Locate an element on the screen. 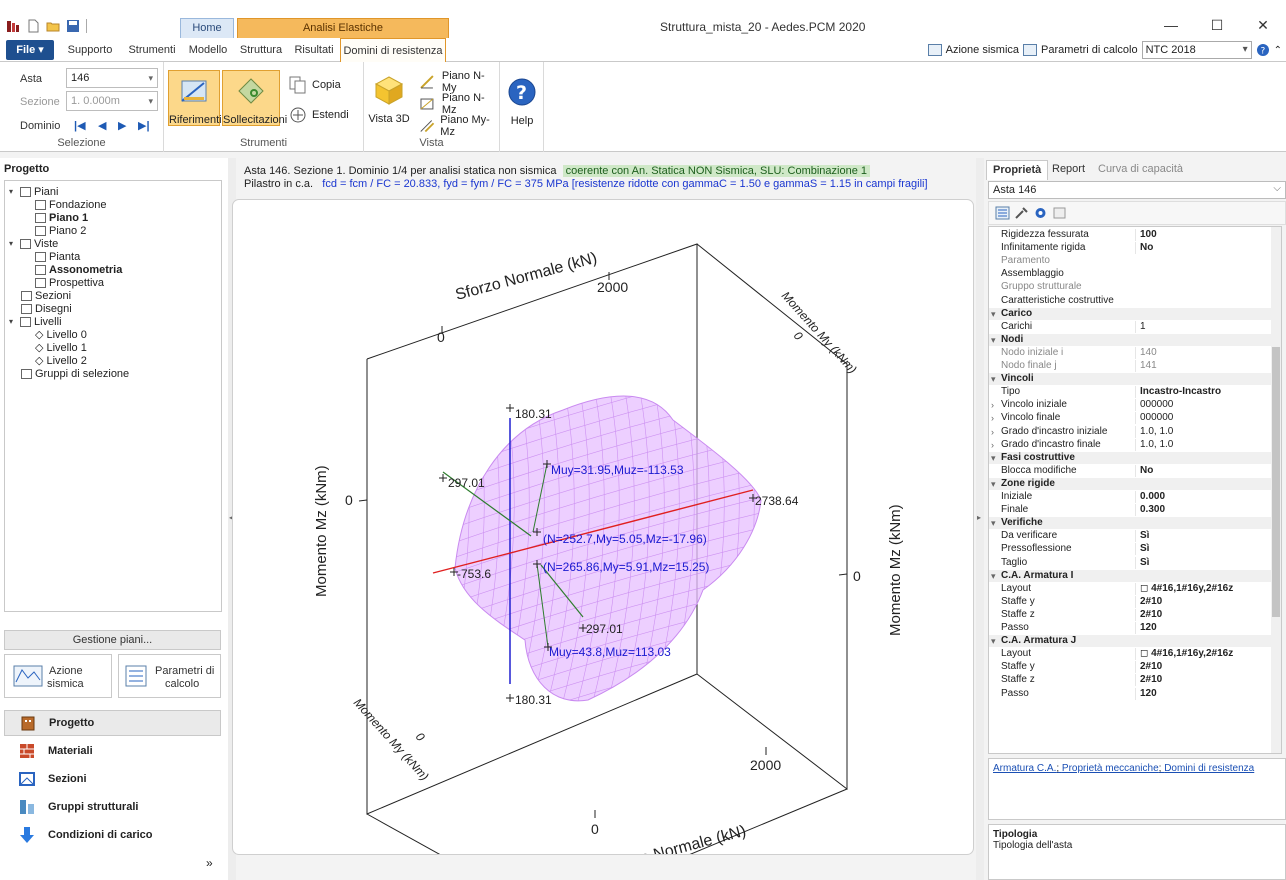 This screenshot has height=880, width=1286. property-row: Finale 0.300 is located at coordinates (1133, 510).